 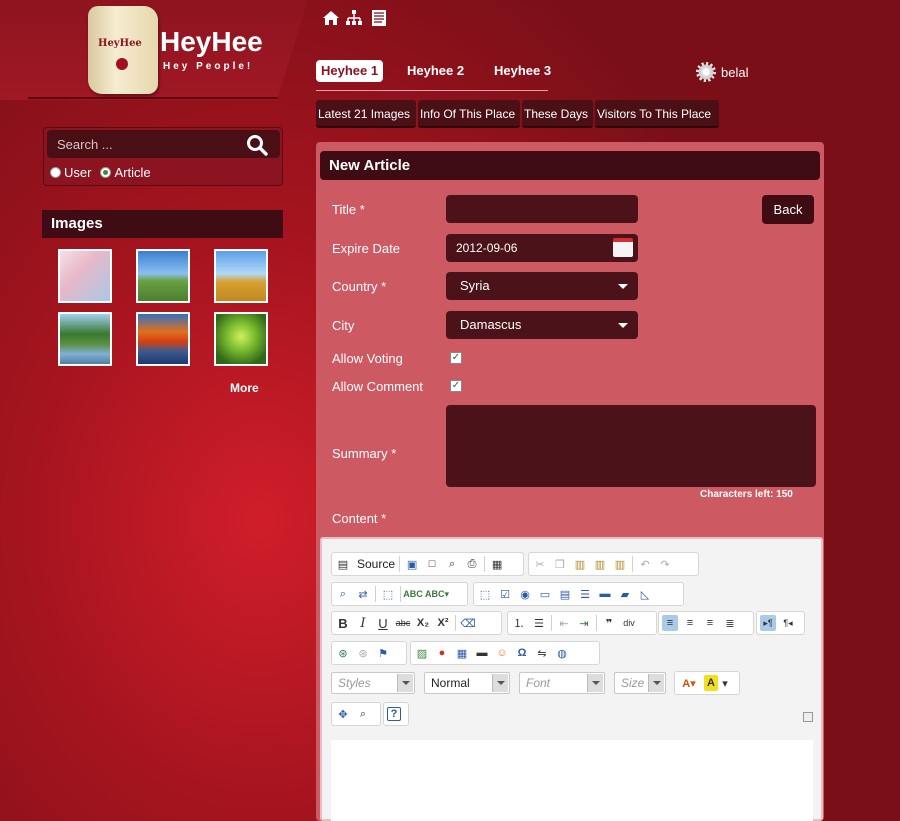 What do you see at coordinates (609, 623) in the screenshot?
I see `blockquote-icon: ❞` at bounding box center [609, 623].